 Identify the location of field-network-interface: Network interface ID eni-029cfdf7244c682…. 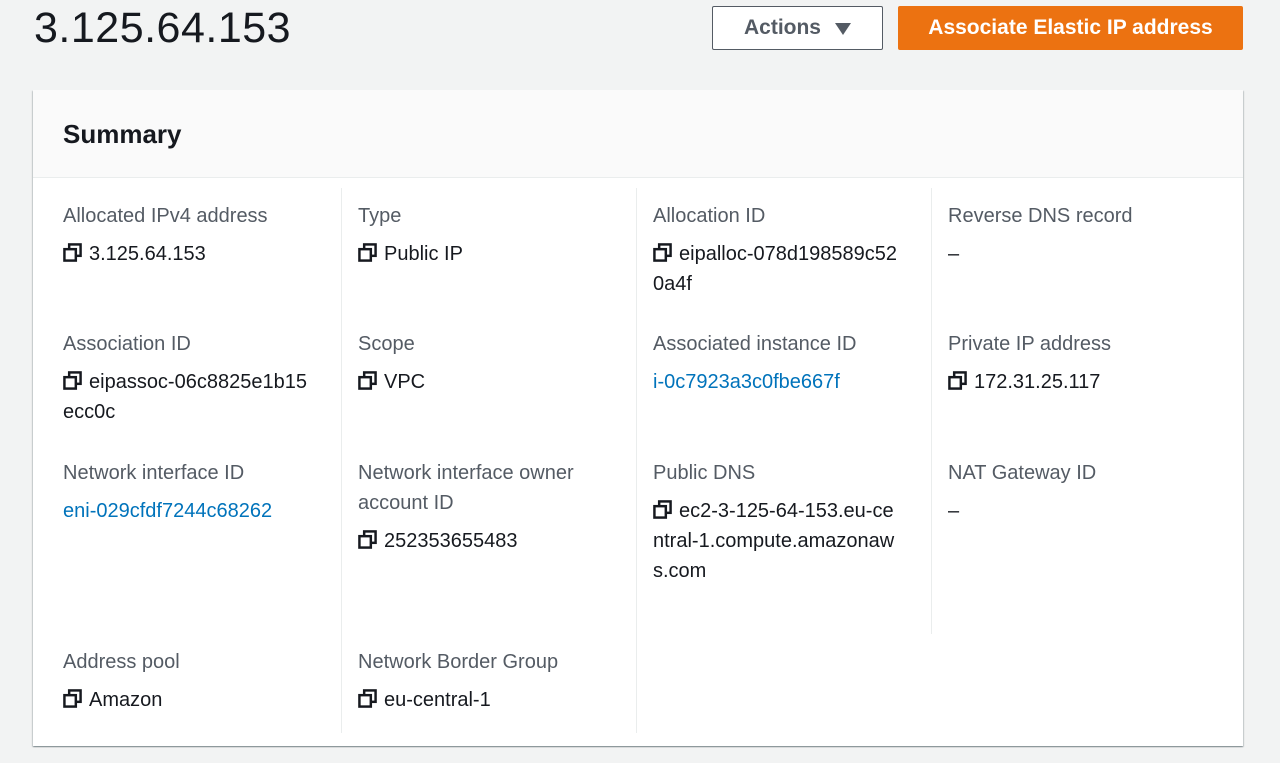
(188, 492).